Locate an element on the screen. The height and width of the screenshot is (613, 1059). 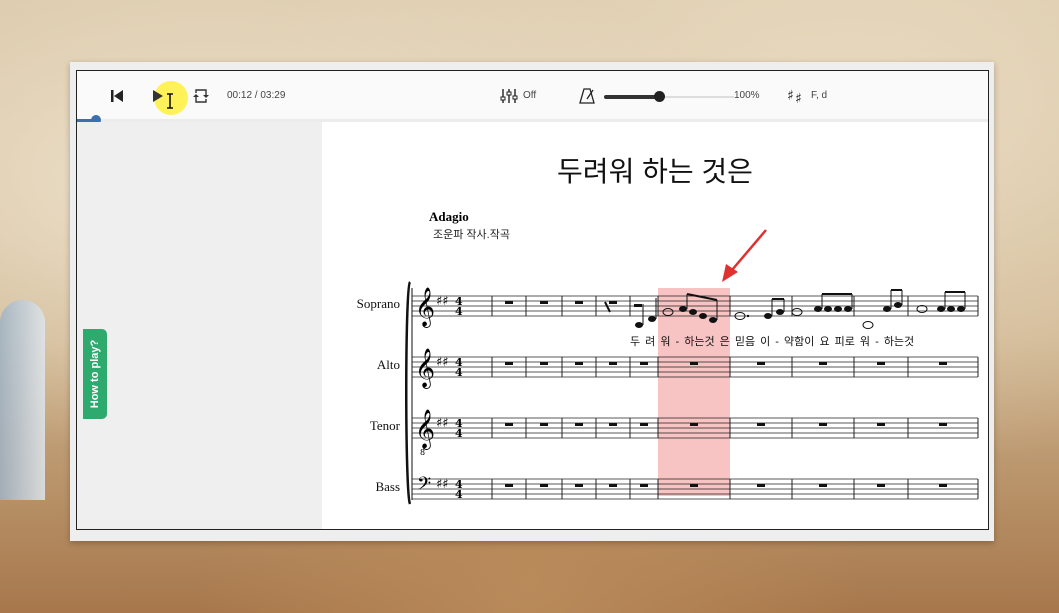
key-signatures: ♯♯44♯♯44♯♯44♯♯44 is located at coordinates (449, 397).